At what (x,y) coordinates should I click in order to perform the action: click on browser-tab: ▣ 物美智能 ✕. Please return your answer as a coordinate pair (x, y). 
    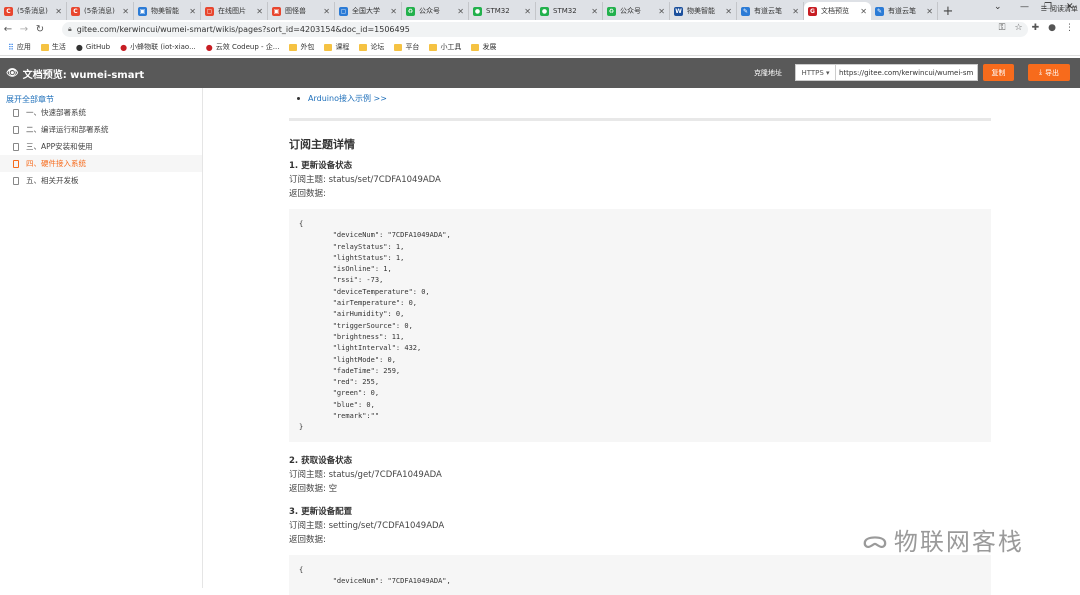
    Looking at the image, I should click on (167, 11).